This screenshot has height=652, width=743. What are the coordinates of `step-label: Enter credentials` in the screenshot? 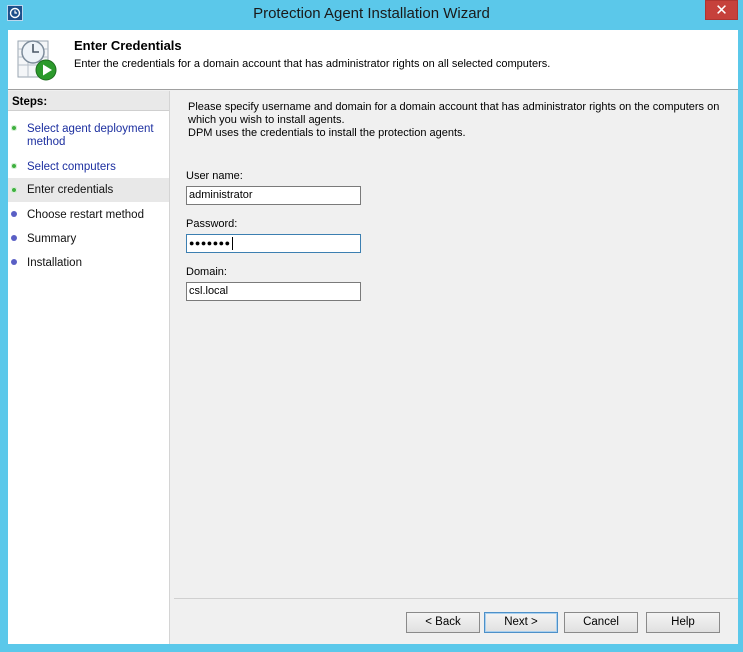 It's located at (70, 190).